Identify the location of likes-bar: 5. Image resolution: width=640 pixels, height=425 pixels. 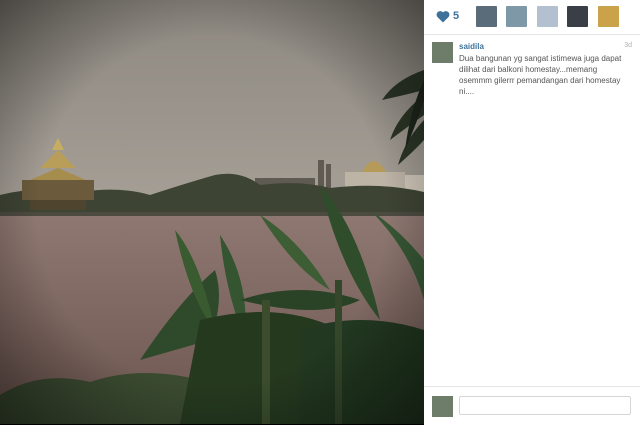
(532, 17).